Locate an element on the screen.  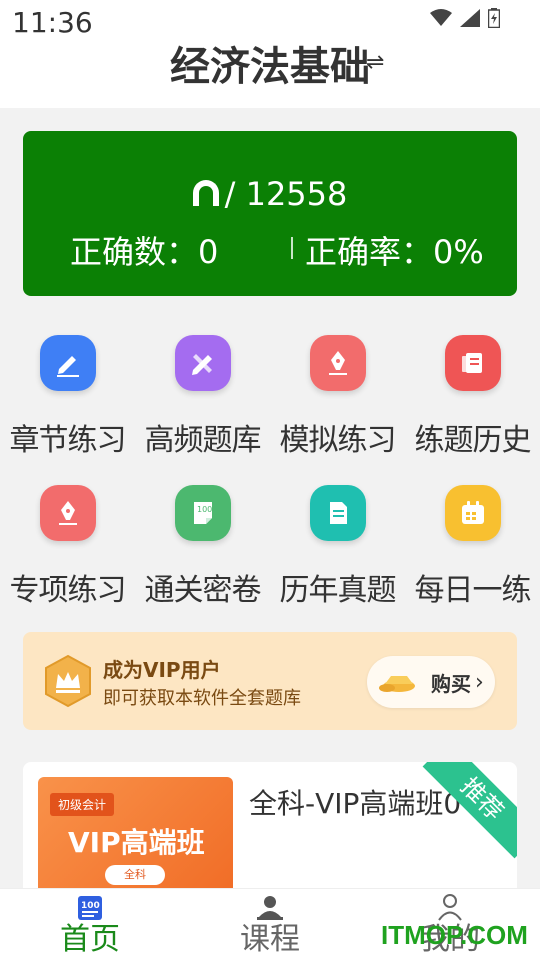
status-bar: 11:36 is located at coordinates (270, 22).